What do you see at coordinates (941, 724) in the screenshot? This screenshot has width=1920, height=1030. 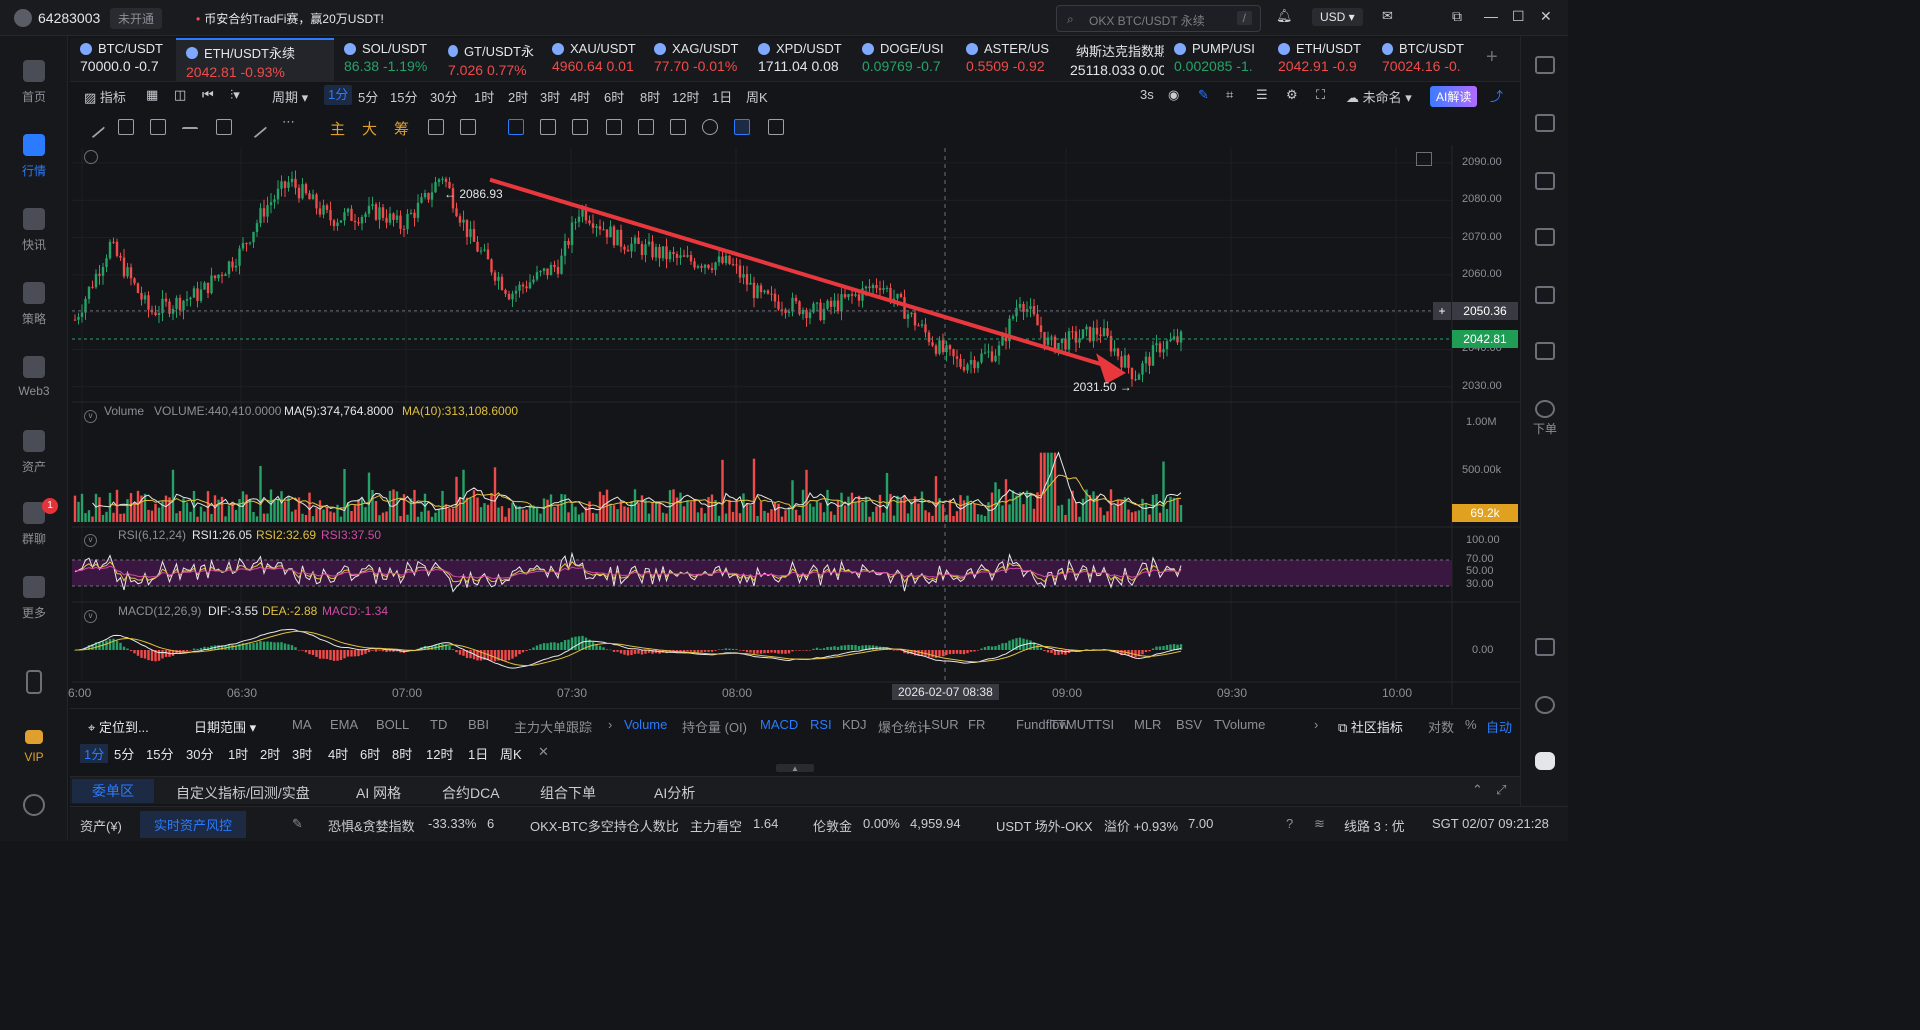 I see `sub-indicator-6: LSUR` at bounding box center [941, 724].